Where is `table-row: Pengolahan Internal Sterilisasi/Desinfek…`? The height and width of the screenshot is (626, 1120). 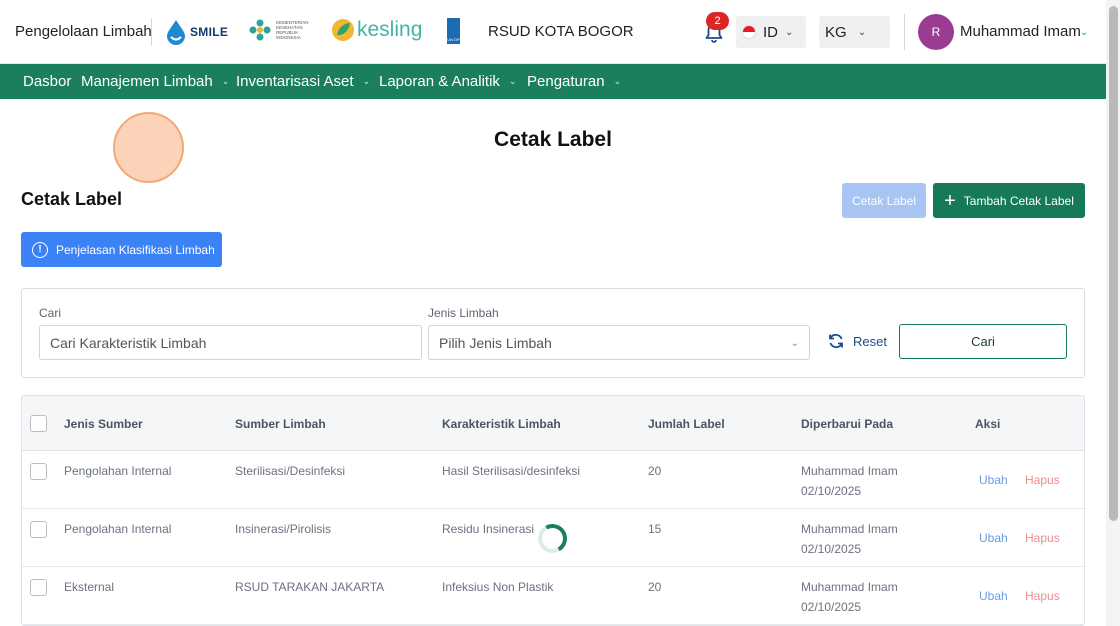
table-row: Pengolahan Internal Sterilisasi/Desinfek… is located at coordinates (553, 480).